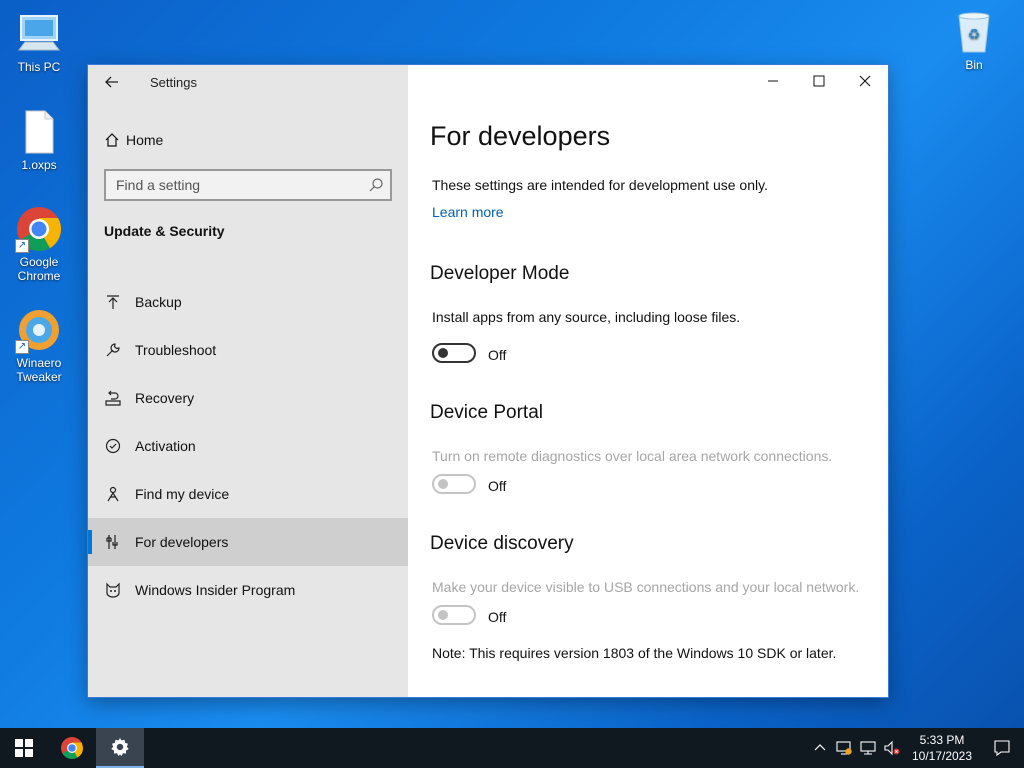 The height and width of the screenshot is (768, 1024). What do you see at coordinates (39, 165) in the screenshot?
I see `desktop-icon-label: 1.oxps` at bounding box center [39, 165].